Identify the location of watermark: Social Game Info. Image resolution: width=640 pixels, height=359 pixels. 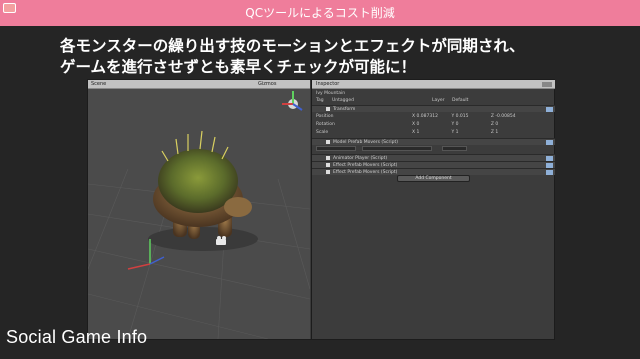
(77, 337).